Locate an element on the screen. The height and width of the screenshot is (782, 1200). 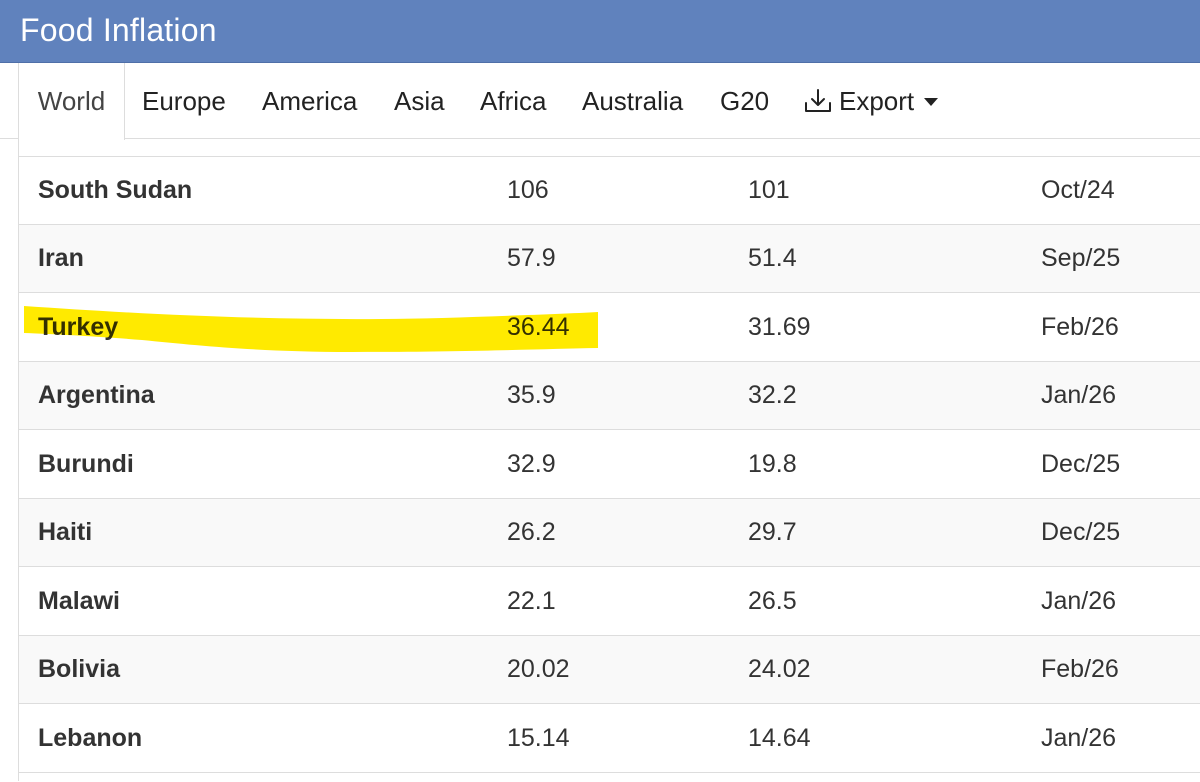
country-link: Bolivia is located at coordinates (79, 670).